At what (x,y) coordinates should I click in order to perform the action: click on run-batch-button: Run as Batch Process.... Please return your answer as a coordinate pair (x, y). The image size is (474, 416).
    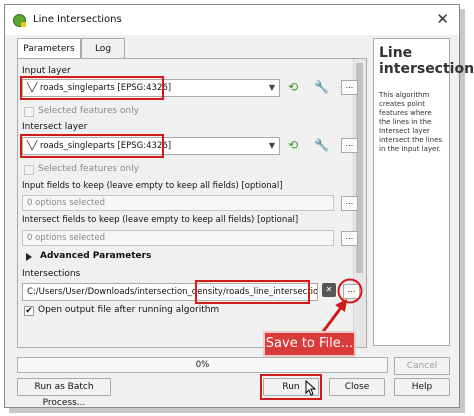
    Looking at the image, I should click on (64, 393).